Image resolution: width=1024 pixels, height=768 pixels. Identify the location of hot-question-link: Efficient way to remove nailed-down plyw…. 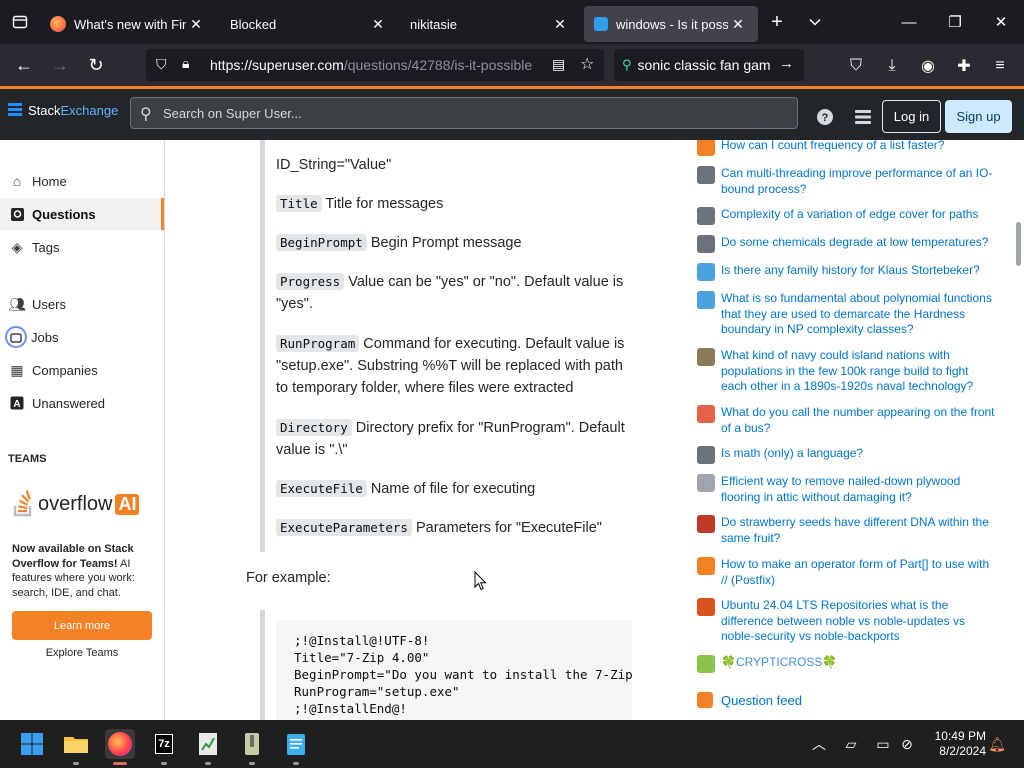
(859, 489).